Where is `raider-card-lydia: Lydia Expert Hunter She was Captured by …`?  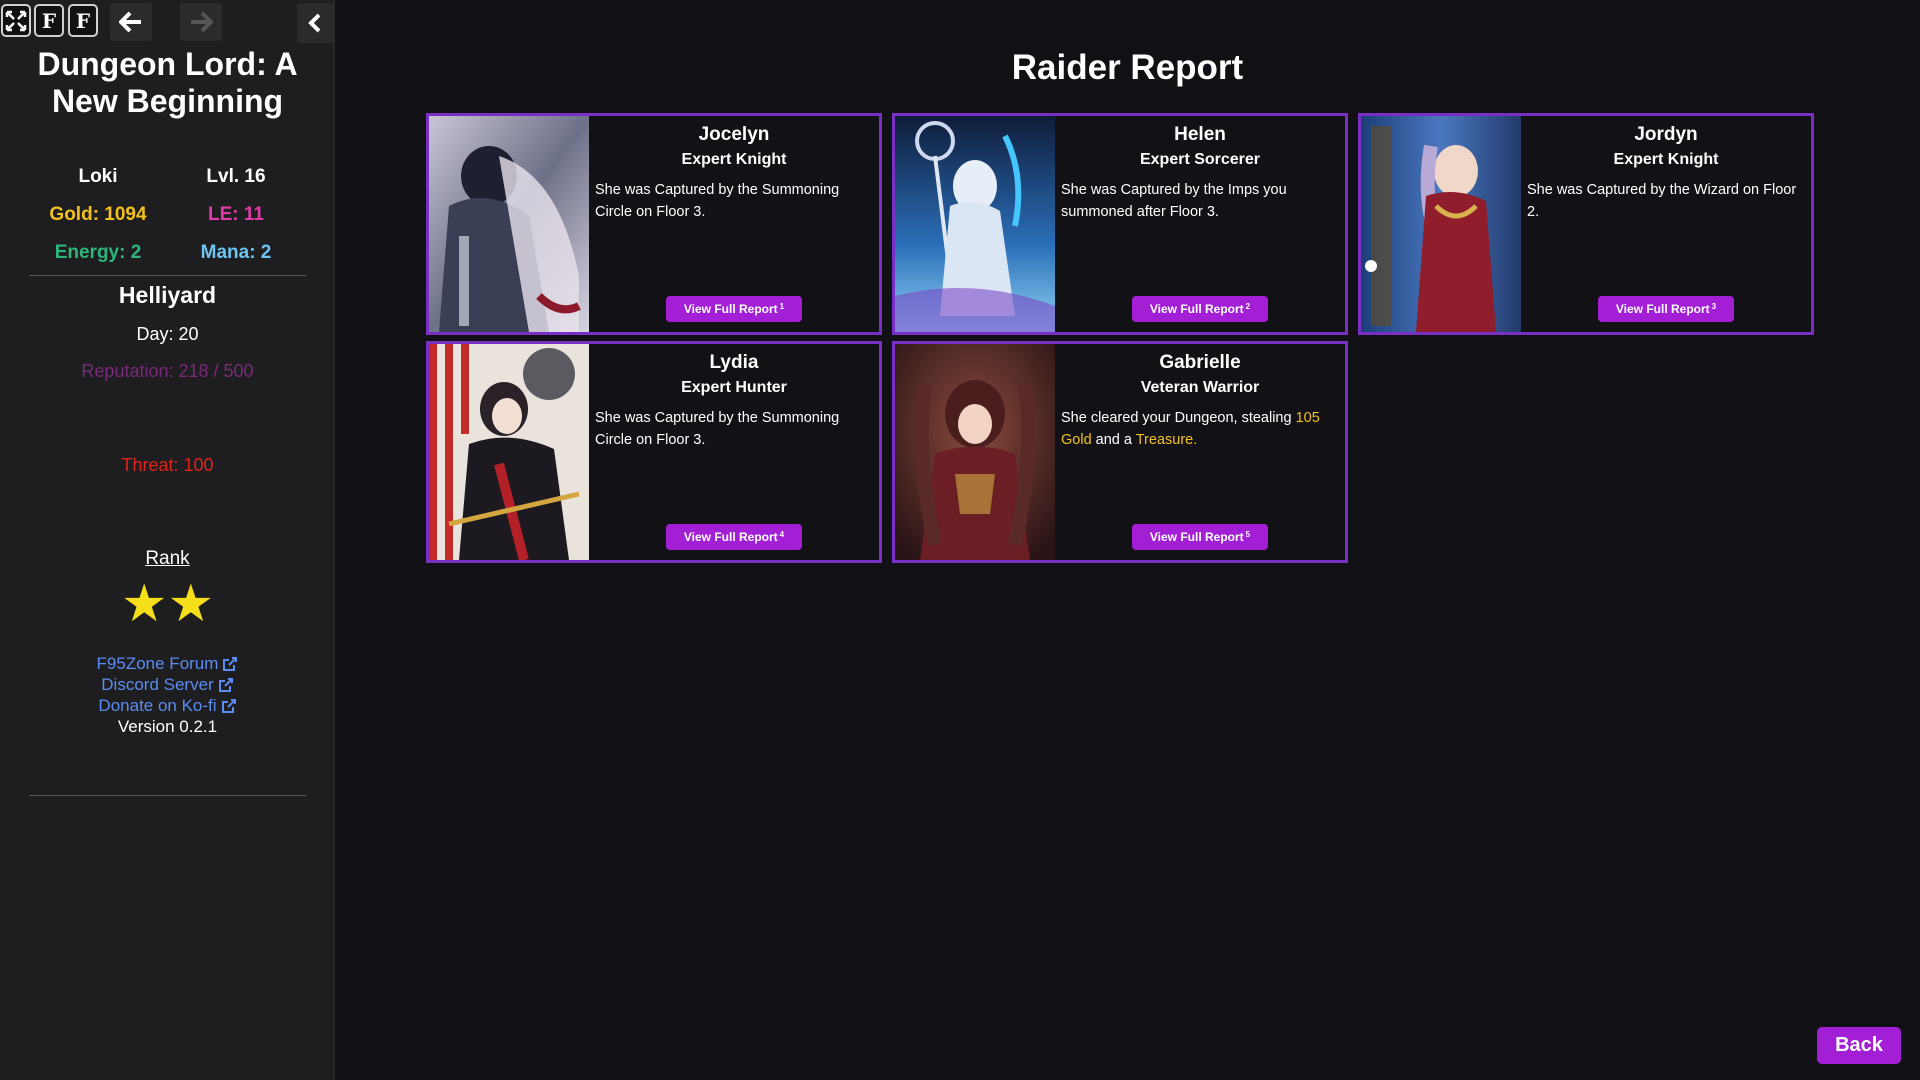
raider-card-lydia: Lydia Expert Hunter She was Captured by … is located at coordinates (654, 452).